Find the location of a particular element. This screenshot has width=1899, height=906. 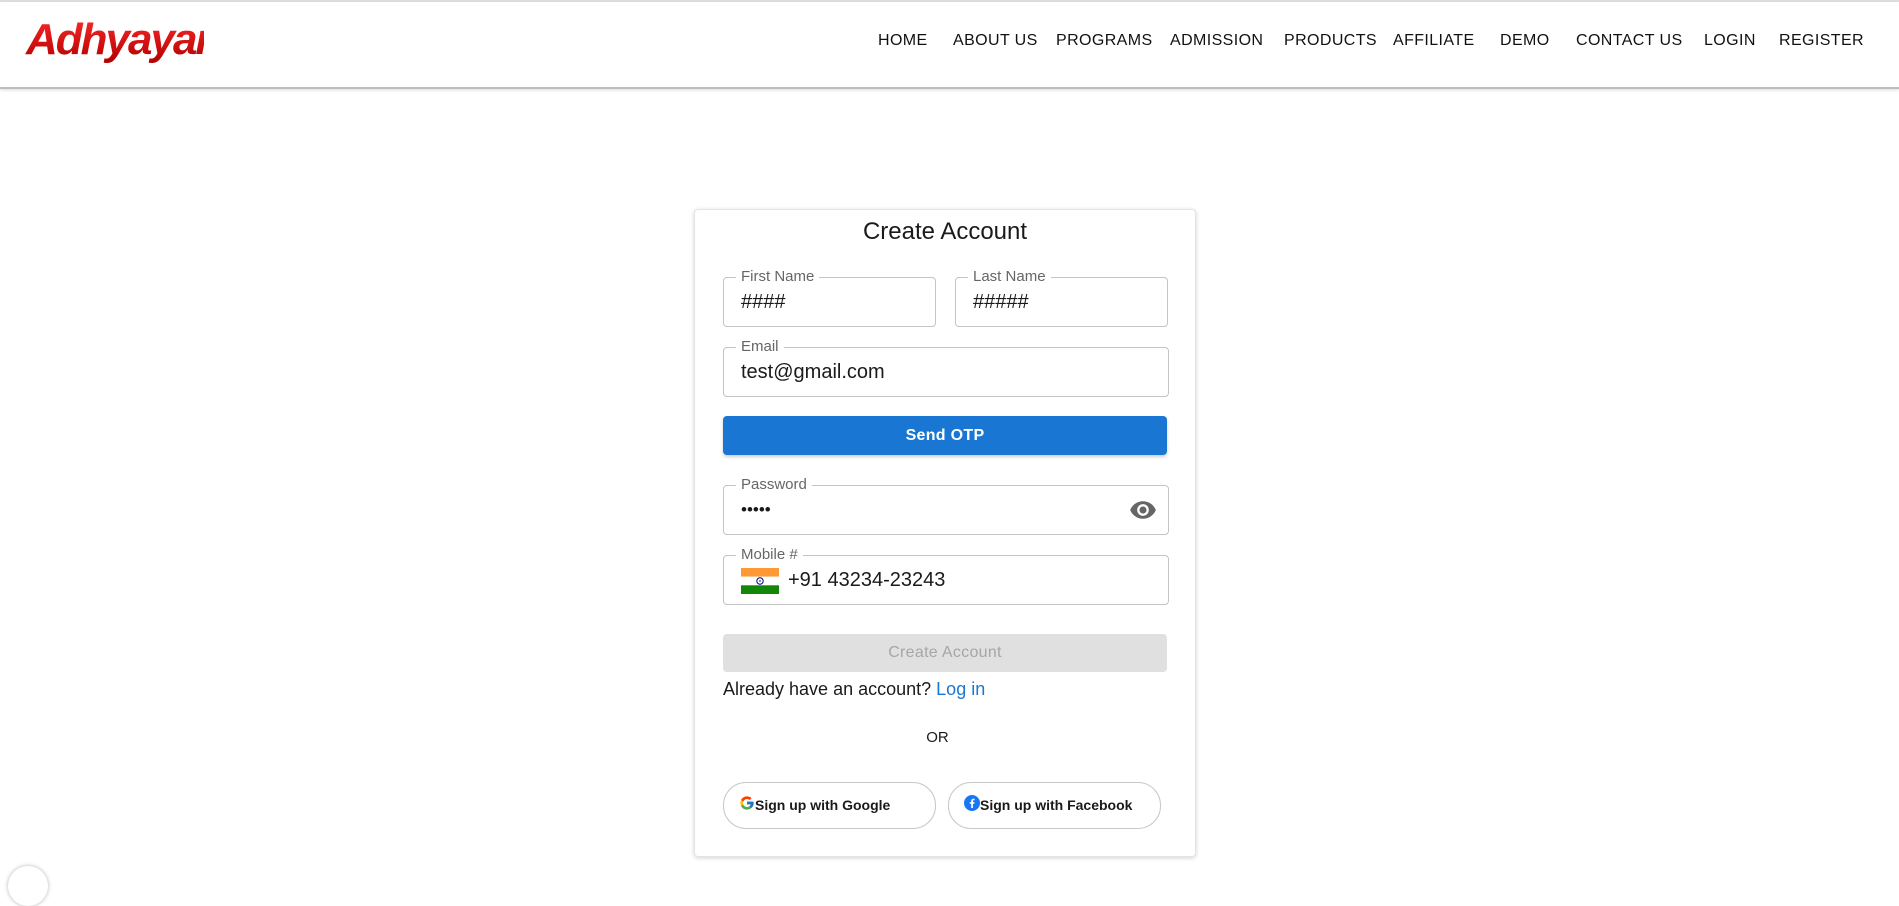

last-name-field: Last Name ##### is located at coordinates (1061, 297).